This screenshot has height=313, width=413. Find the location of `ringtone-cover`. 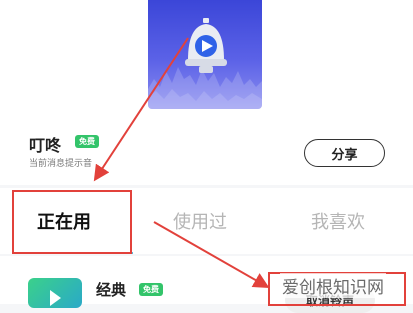

ringtone-cover is located at coordinates (205, 54).